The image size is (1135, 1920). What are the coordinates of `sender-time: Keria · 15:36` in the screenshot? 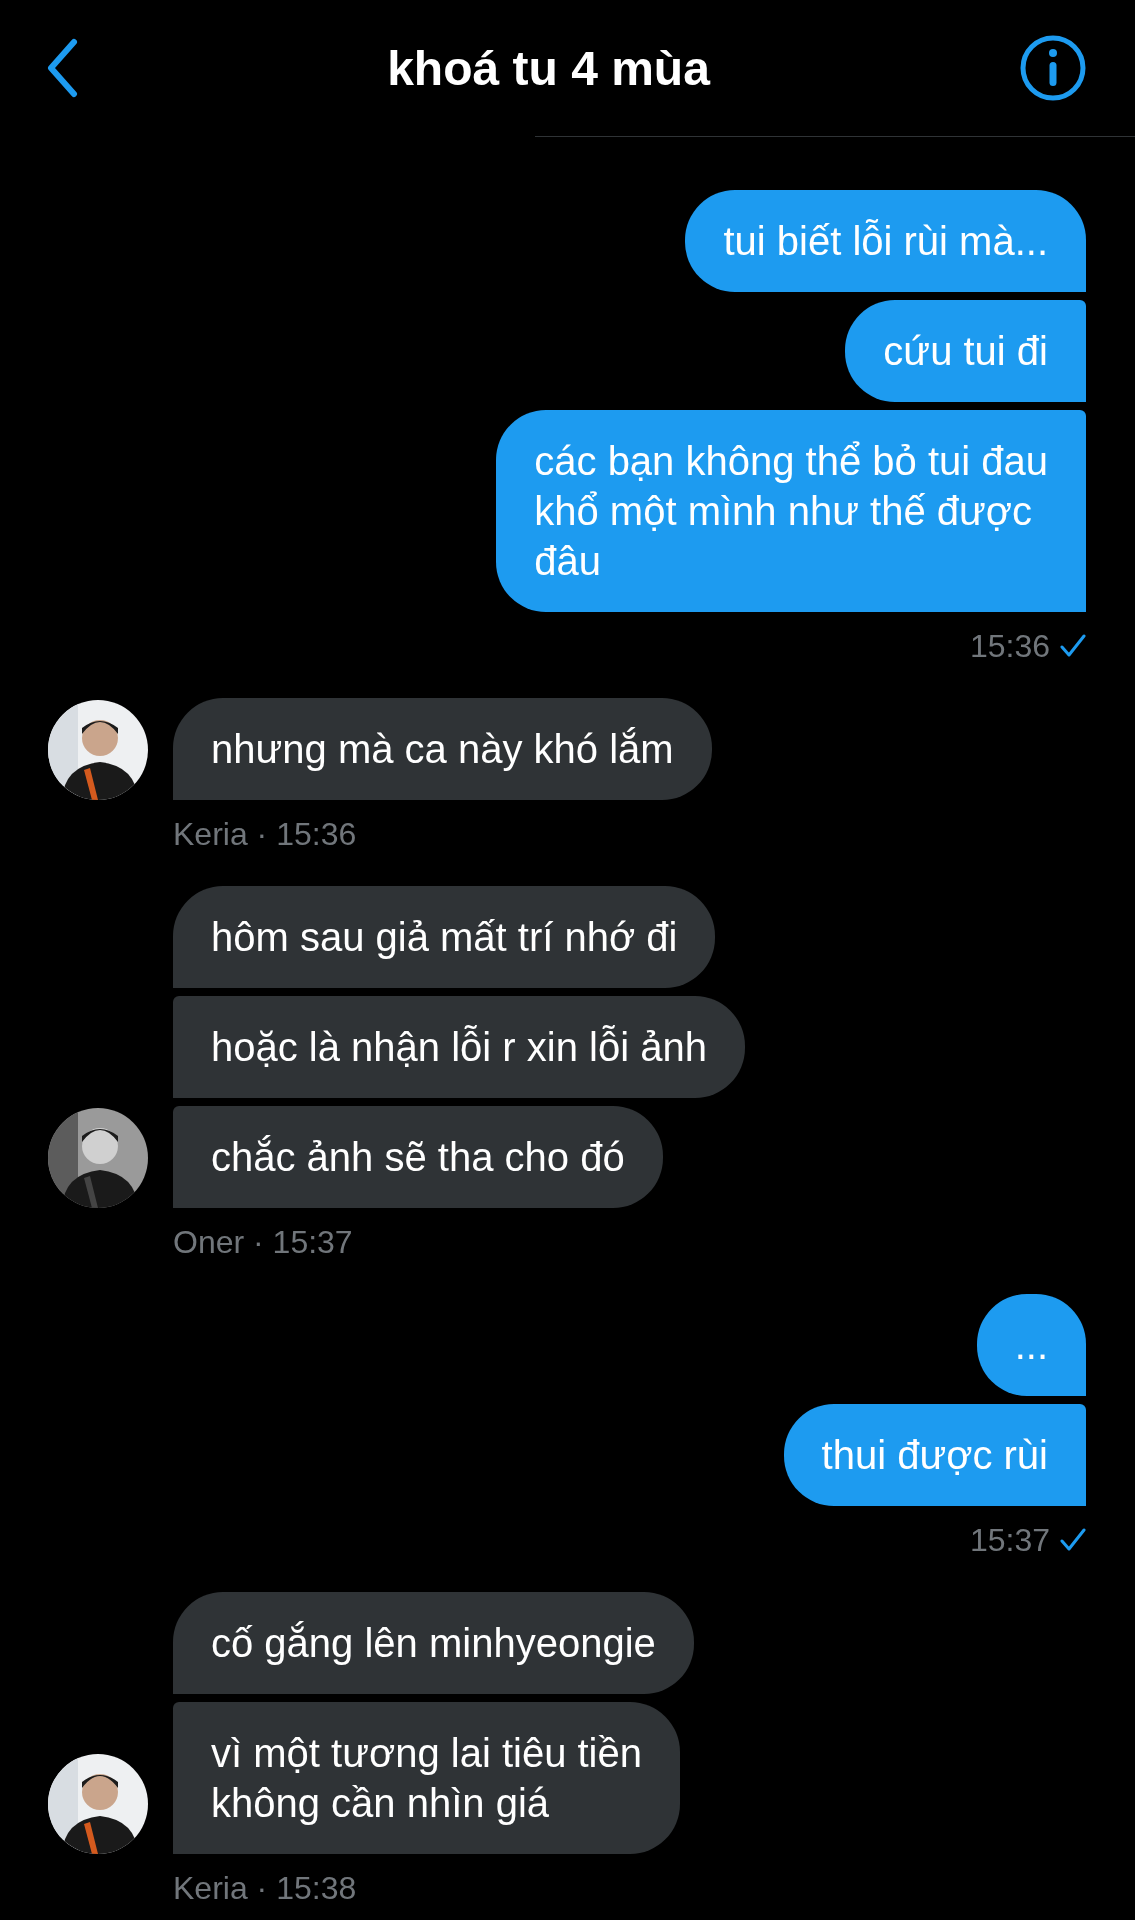 It's located at (265, 834).